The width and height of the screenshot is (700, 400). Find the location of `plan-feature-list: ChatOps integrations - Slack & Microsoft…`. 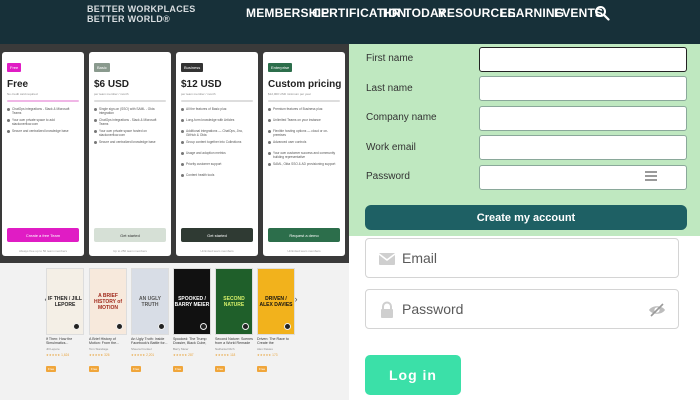

plan-feature-list: ChatOps integrations - Slack & Microsoft… is located at coordinates (43, 122).